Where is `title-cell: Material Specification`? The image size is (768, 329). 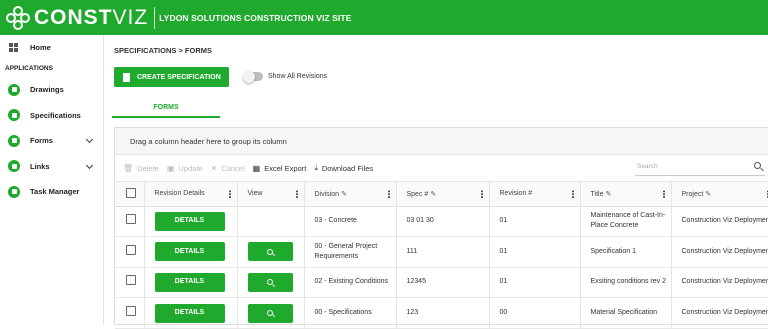
title-cell: Material Specification is located at coordinates (625, 313).